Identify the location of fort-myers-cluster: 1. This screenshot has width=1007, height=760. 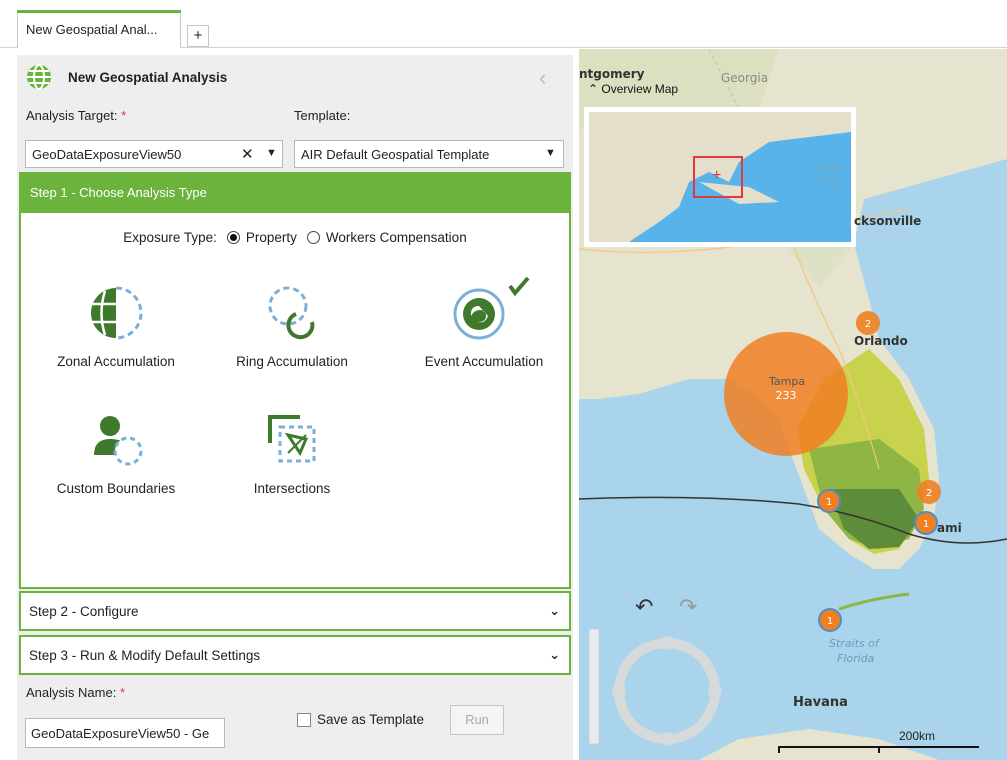
(829, 501).